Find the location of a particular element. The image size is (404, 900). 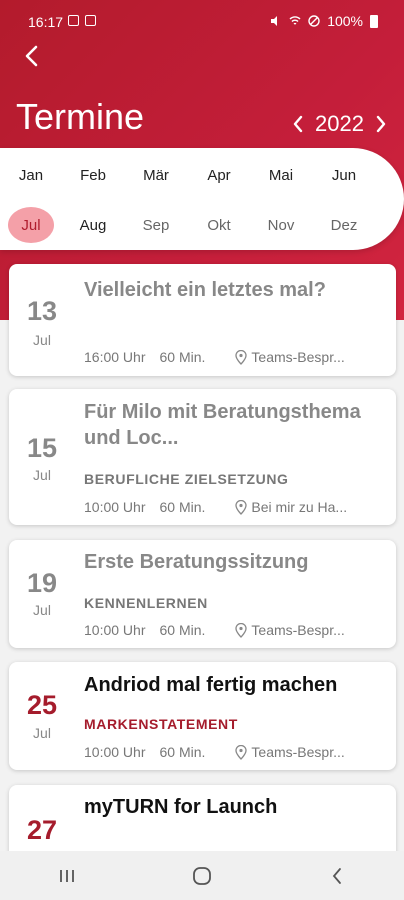

appointment-day: 27 is located at coordinates (42, 830).